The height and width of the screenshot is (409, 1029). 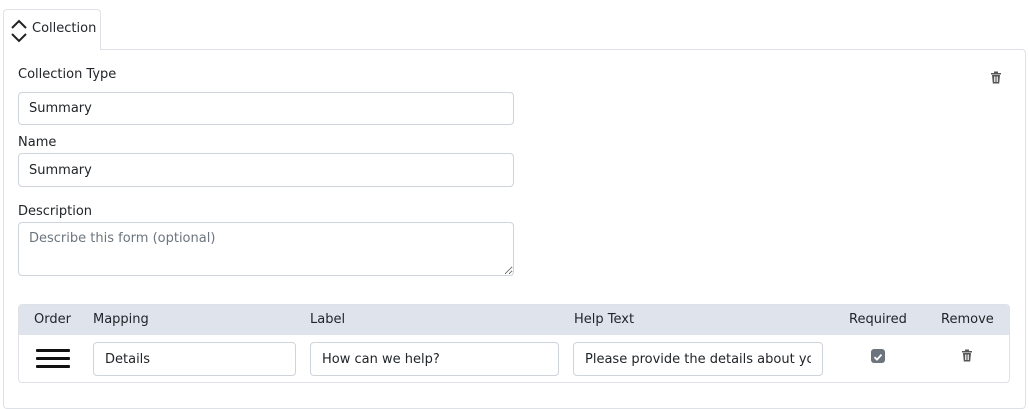 What do you see at coordinates (967, 319) in the screenshot?
I see `header-remove: Remove` at bounding box center [967, 319].